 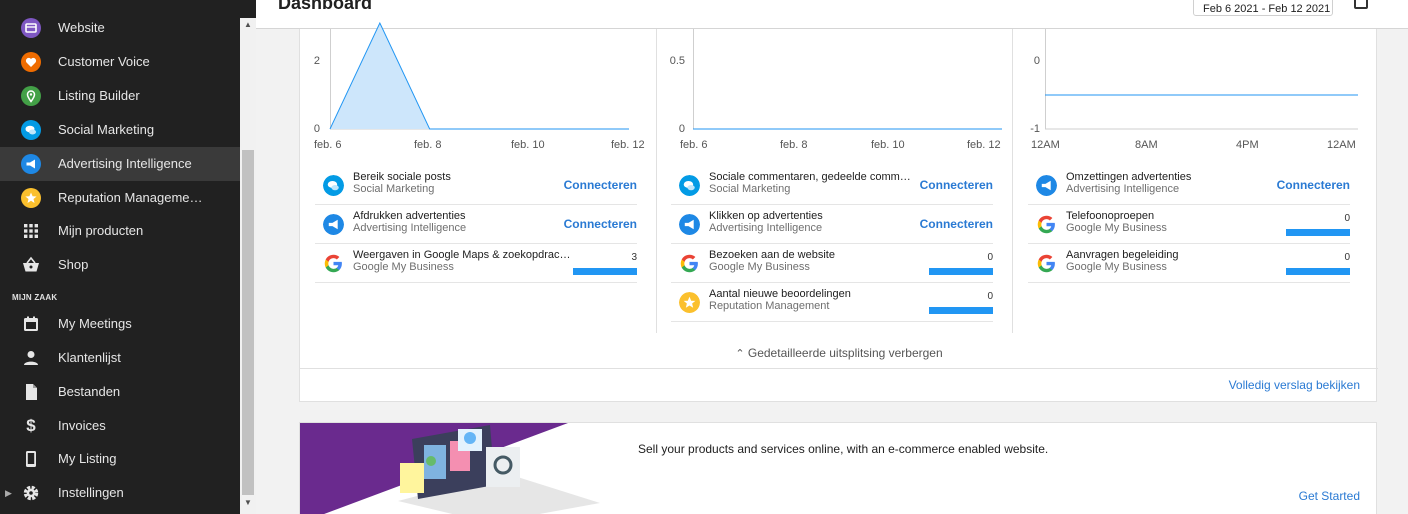 I want to click on toggle-breakdown-label: Gedetailleerde uitsplitsing verbergen, so click(x=845, y=353).